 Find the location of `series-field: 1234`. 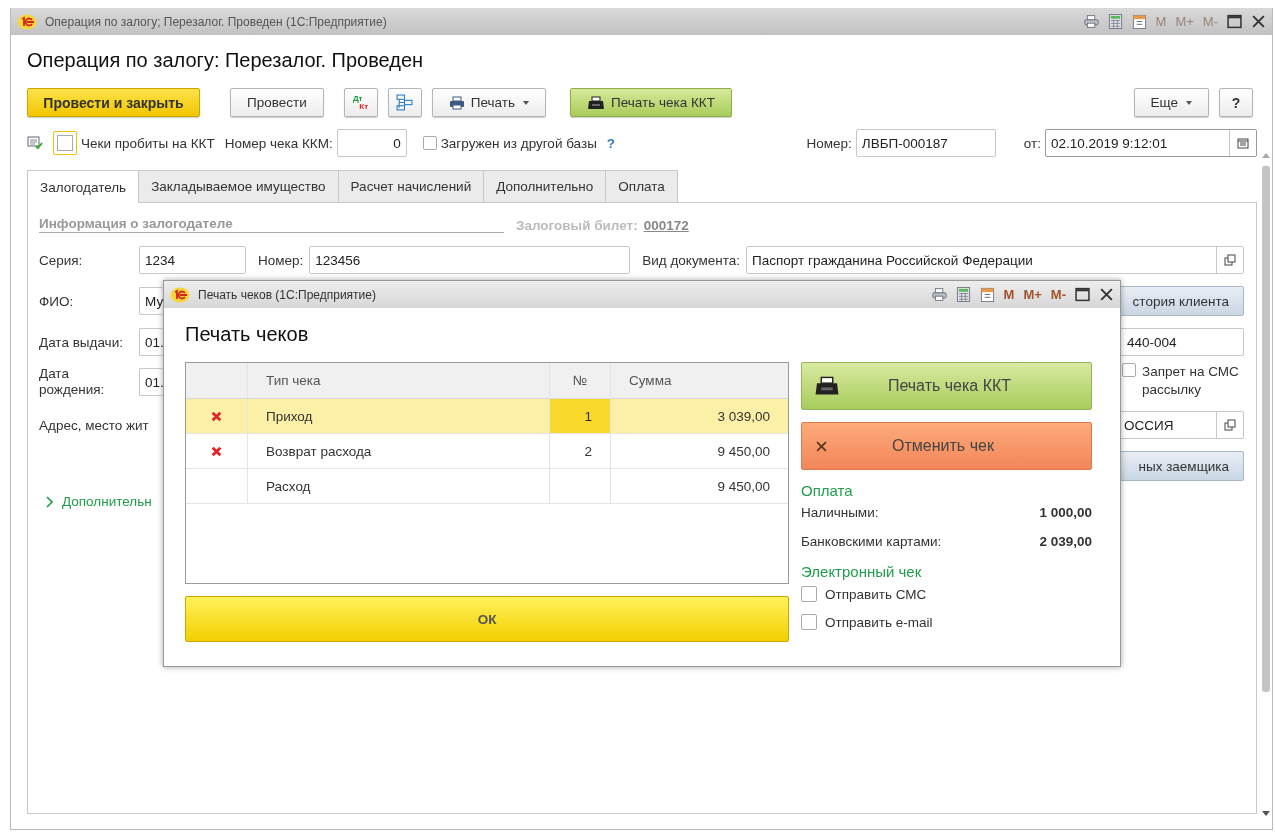

series-field: 1234 is located at coordinates (192, 260).